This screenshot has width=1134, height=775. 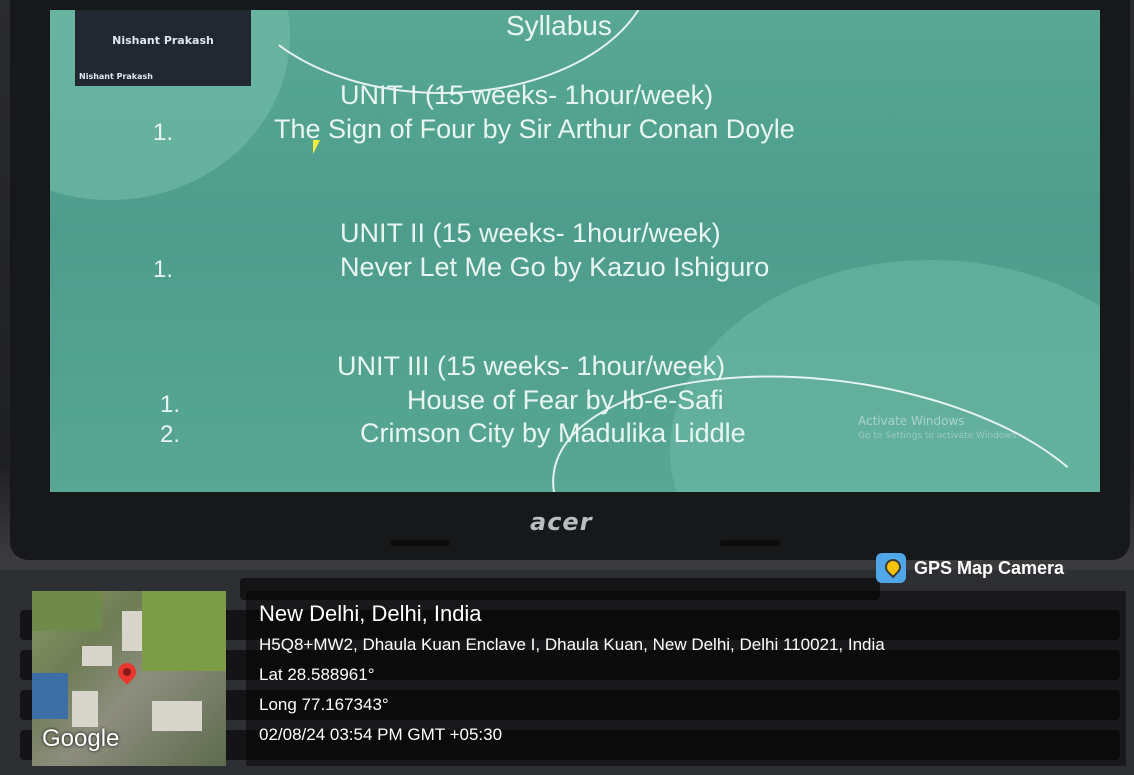 I want to click on participant-name: Nishant Prakash, so click(x=163, y=40).